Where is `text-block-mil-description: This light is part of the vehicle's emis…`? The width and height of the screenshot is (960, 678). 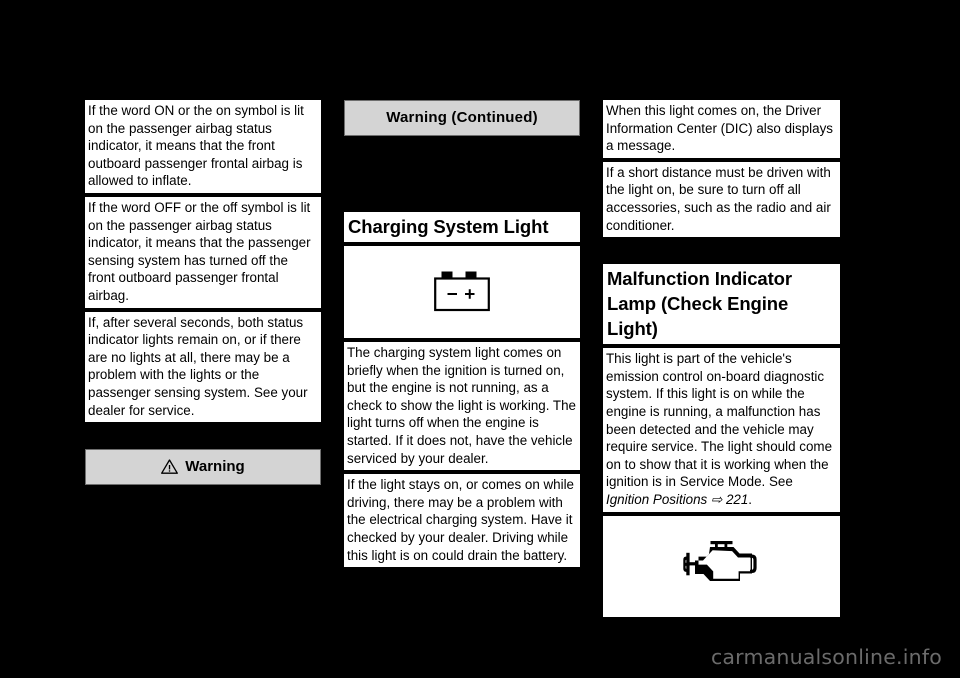 text-block-mil-description: This light is part of the vehicle's emis… is located at coordinates (721, 430).